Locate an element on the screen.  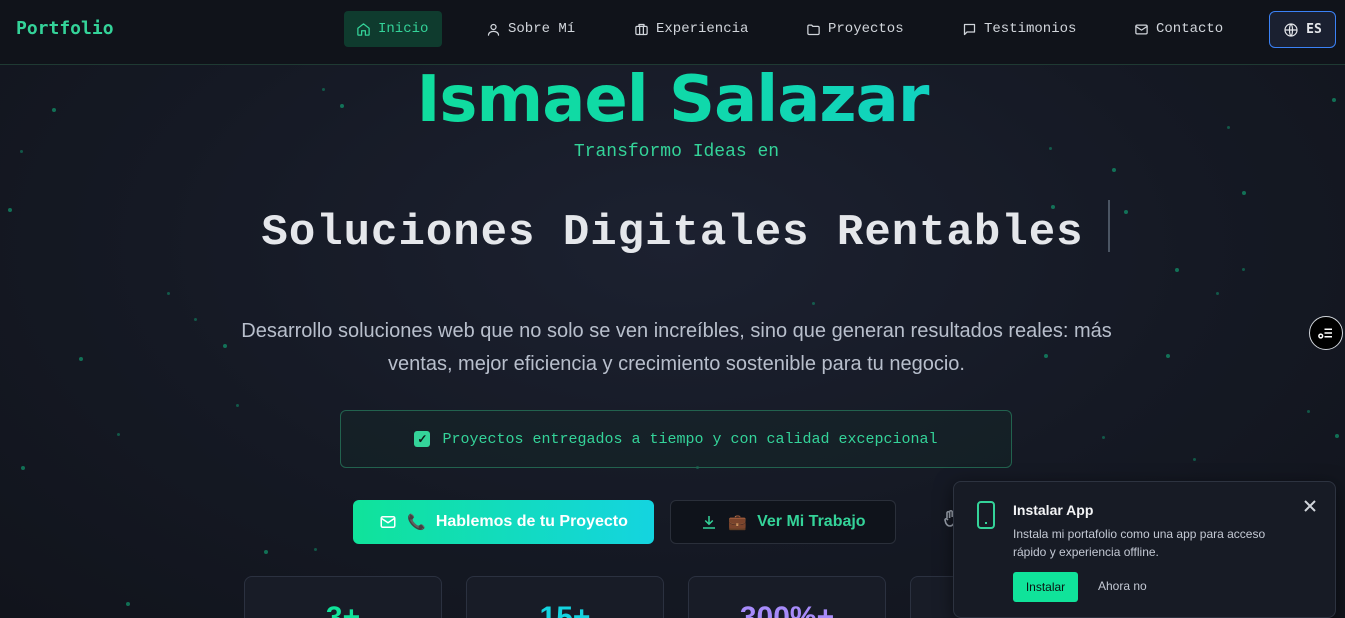
nav-label: Contacto is located at coordinates (1190, 29).